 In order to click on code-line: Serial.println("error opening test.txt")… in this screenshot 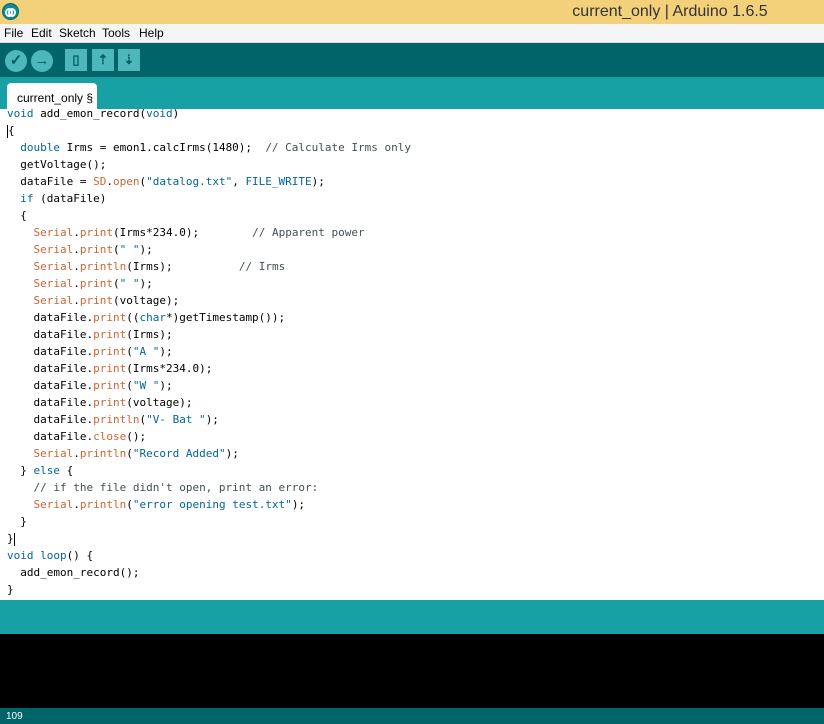, I will do `click(169, 504)`.